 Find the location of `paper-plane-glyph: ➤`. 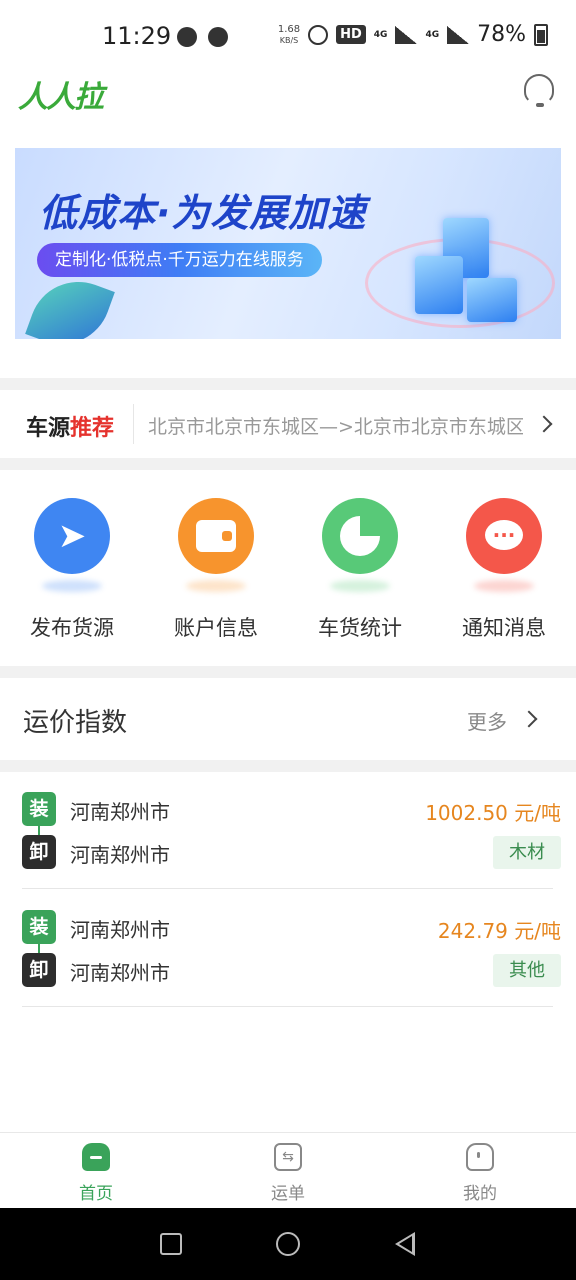

paper-plane-glyph: ➤ is located at coordinates (72, 536).